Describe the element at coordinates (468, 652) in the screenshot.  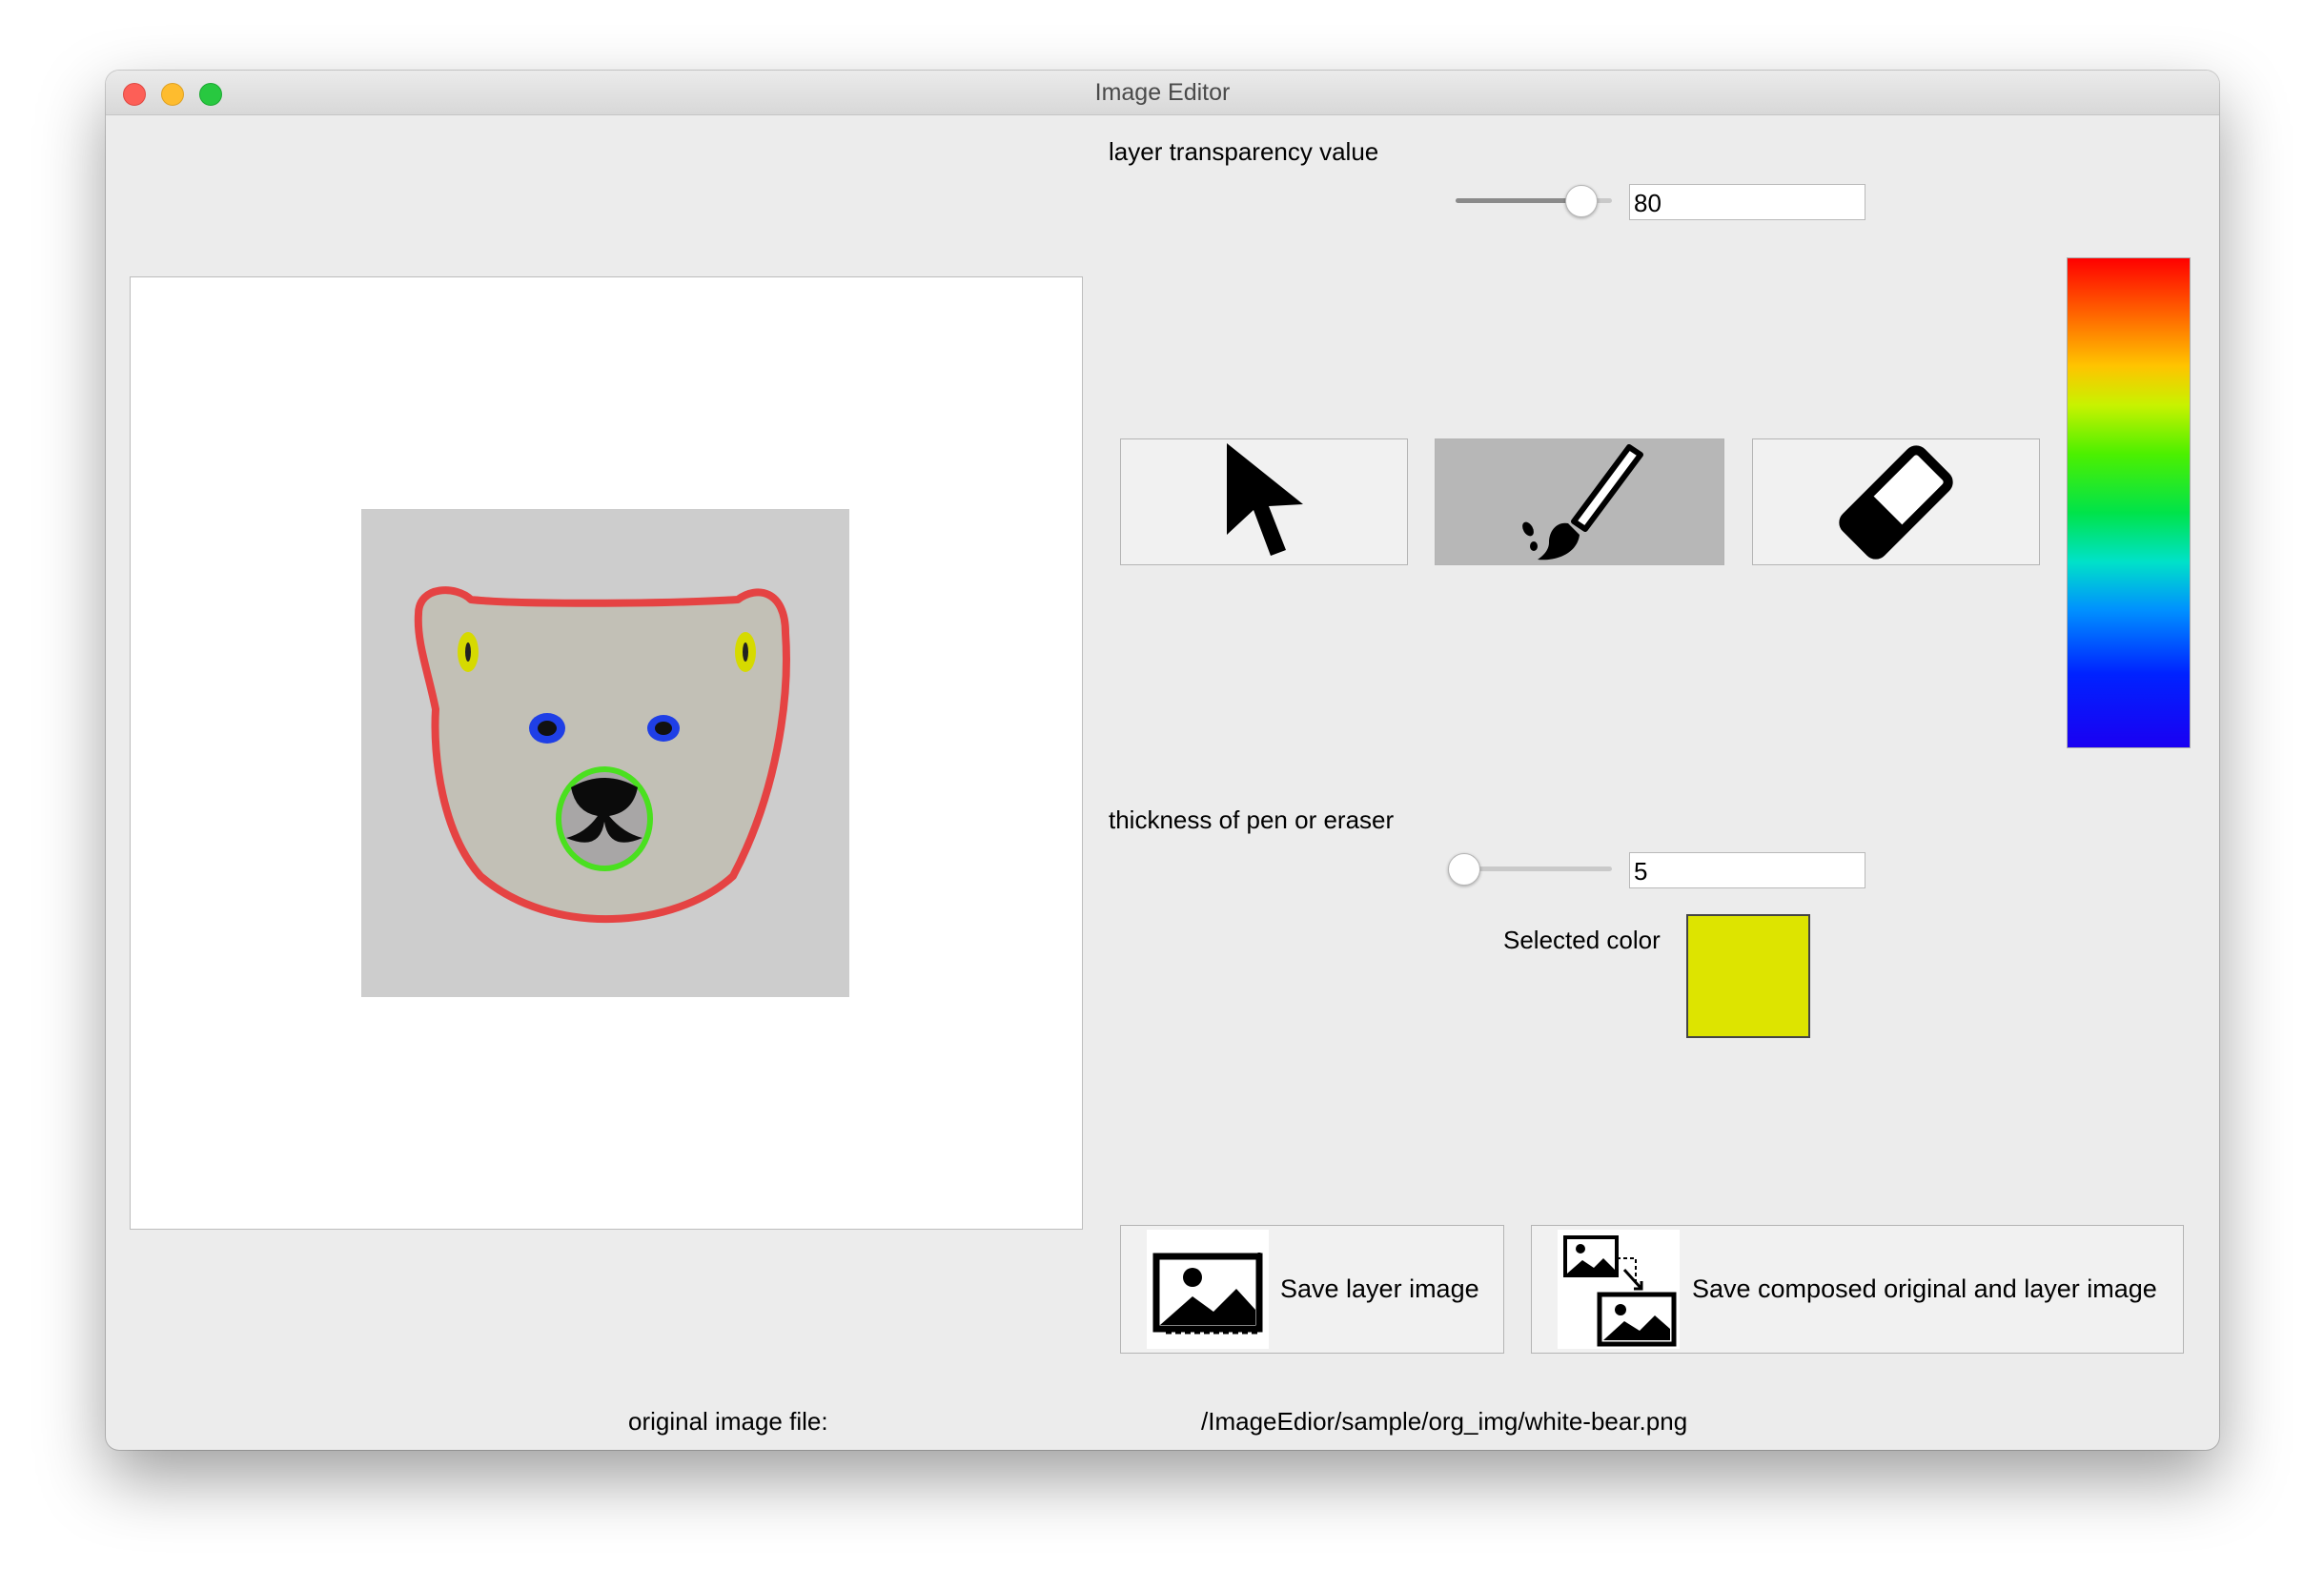
I see `left-ear-inner` at that location.